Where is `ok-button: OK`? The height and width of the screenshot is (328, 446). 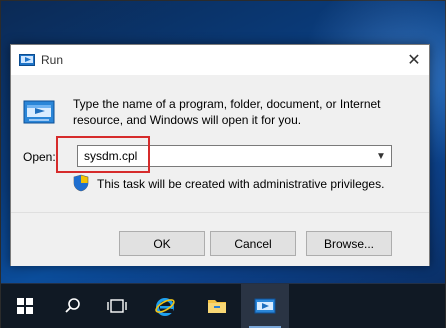
ok-button: OK is located at coordinates (162, 243).